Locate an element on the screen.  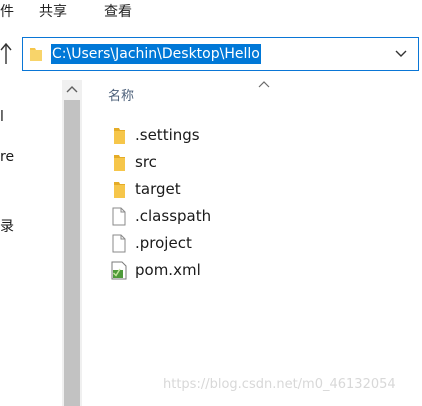
address-row: C:\Users\Jachin\Desktop\Hello is located at coordinates (211, 54).